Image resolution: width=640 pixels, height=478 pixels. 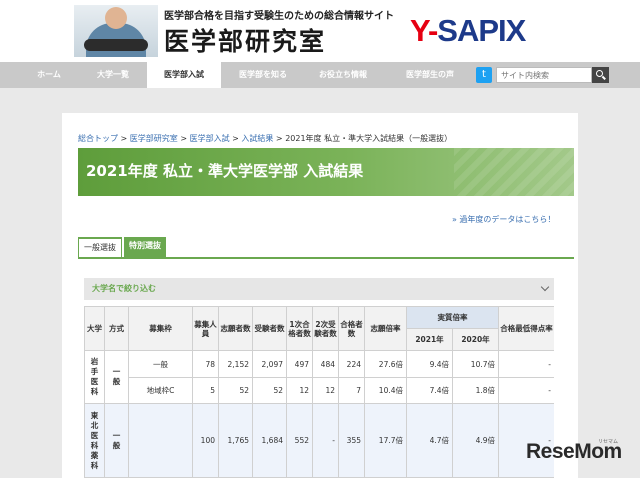 What do you see at coordinates (351, 328) in the screenshot?
I see `col-header-passers: 合格者数` at bounding box center [351, 328].